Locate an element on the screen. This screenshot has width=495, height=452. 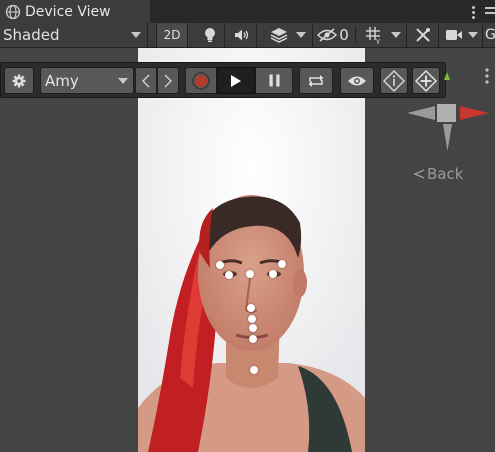
face-capture-toolbar: Amy is located at coordinates (223, 80).